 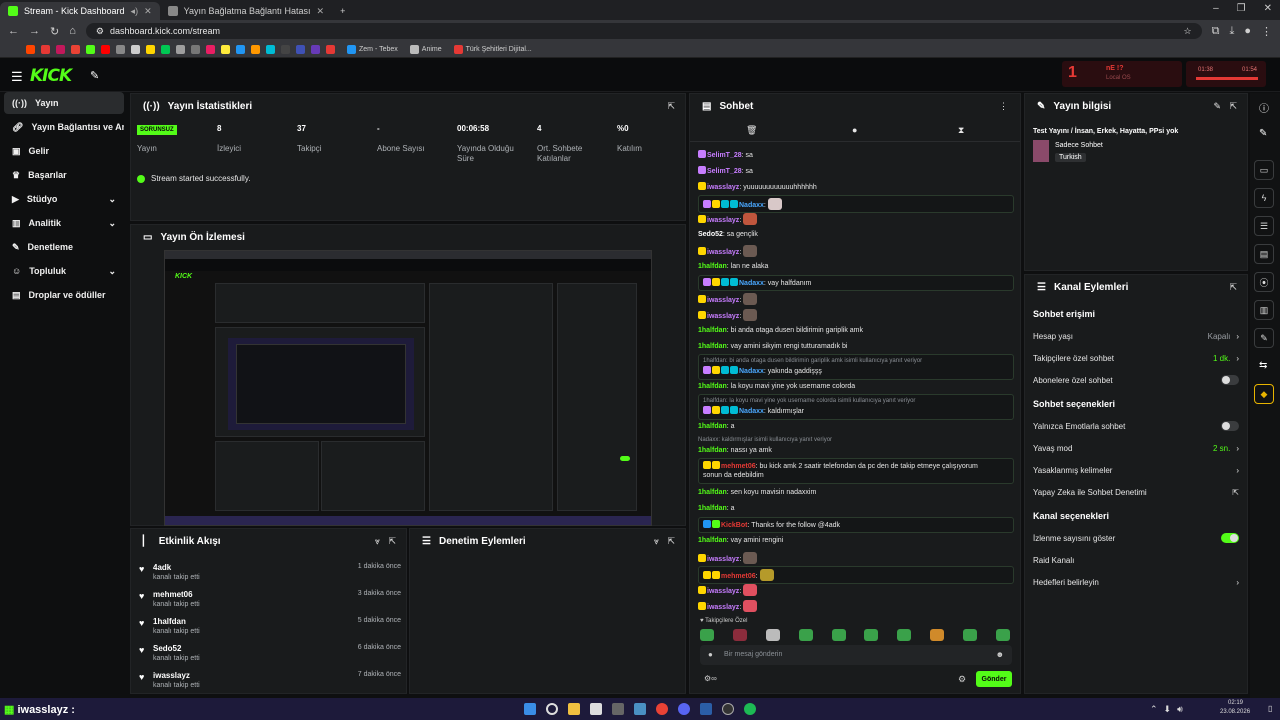 I want to click on discord-icon, so click(x=684, y=709).